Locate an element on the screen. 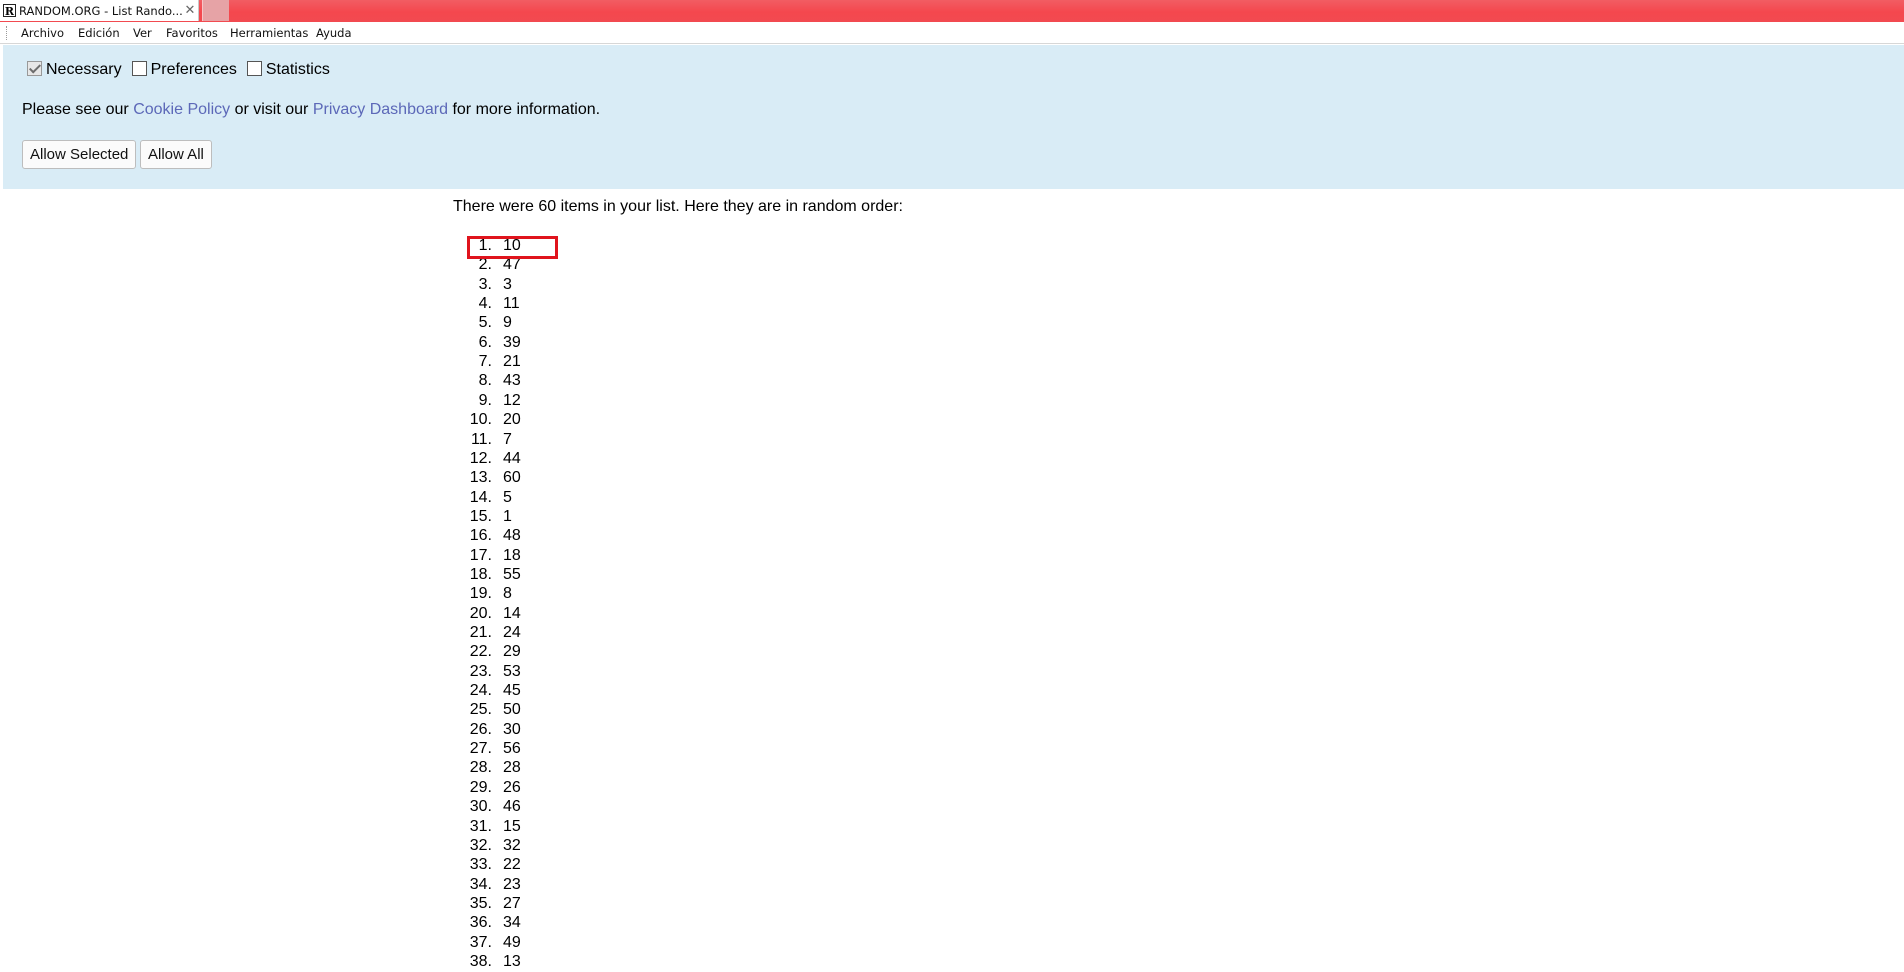 The height and width of the screenshot is (972, 1904). info-suffix: for more information. is located at coordinates (526, 109).